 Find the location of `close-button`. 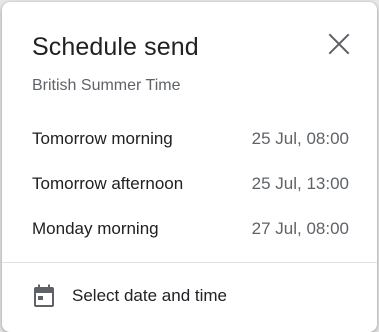

close-button is located at coordinates (339, 44).